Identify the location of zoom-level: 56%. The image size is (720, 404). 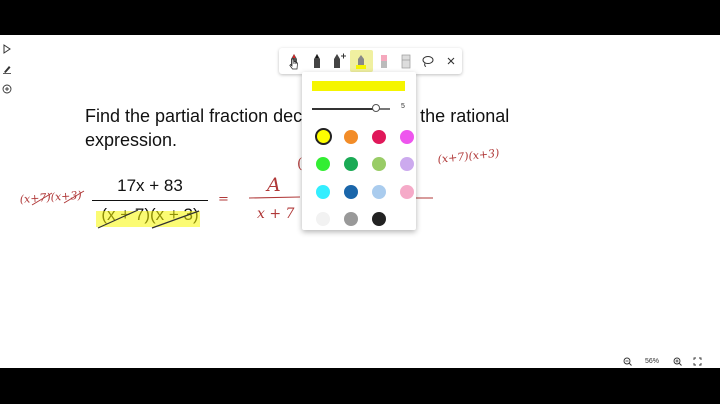
(651, 361).